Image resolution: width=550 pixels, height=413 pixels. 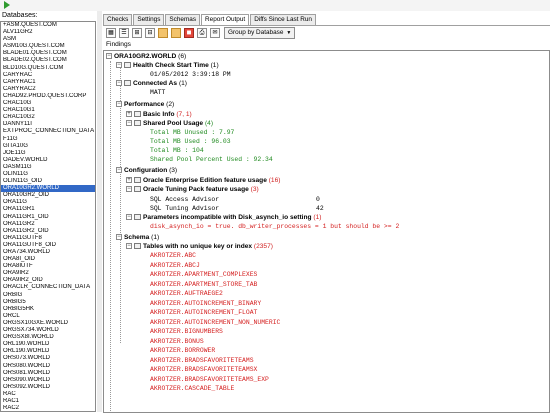 What do you see at coordinates (48, 252) in the screenshot?
I see `database-list-item: ORA734.WORLD` at bounding box center [48, 252].